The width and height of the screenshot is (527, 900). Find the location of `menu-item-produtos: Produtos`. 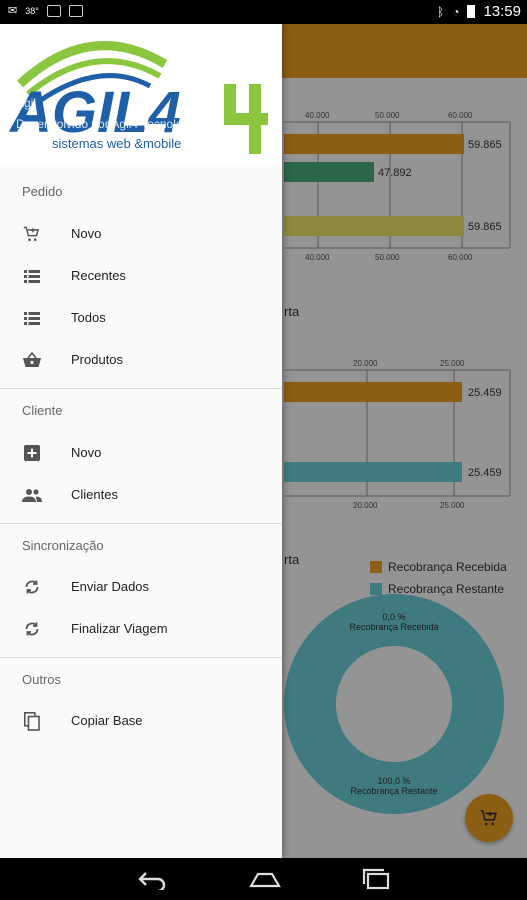

menu-item-produtos: Produtos is located at coordinates (141, 360).